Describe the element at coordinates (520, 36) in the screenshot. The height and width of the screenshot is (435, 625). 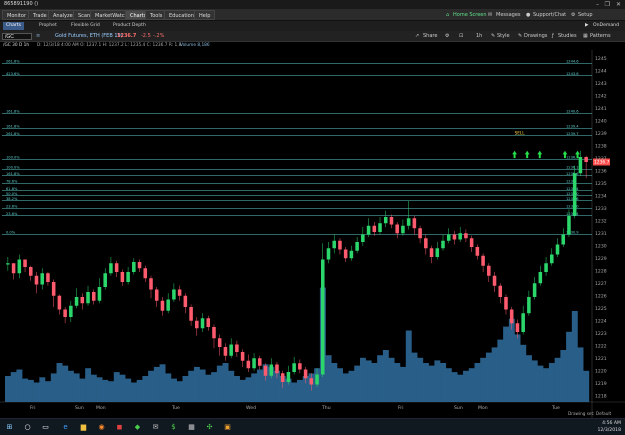
I see `drawings-icon: ✎` at that location.